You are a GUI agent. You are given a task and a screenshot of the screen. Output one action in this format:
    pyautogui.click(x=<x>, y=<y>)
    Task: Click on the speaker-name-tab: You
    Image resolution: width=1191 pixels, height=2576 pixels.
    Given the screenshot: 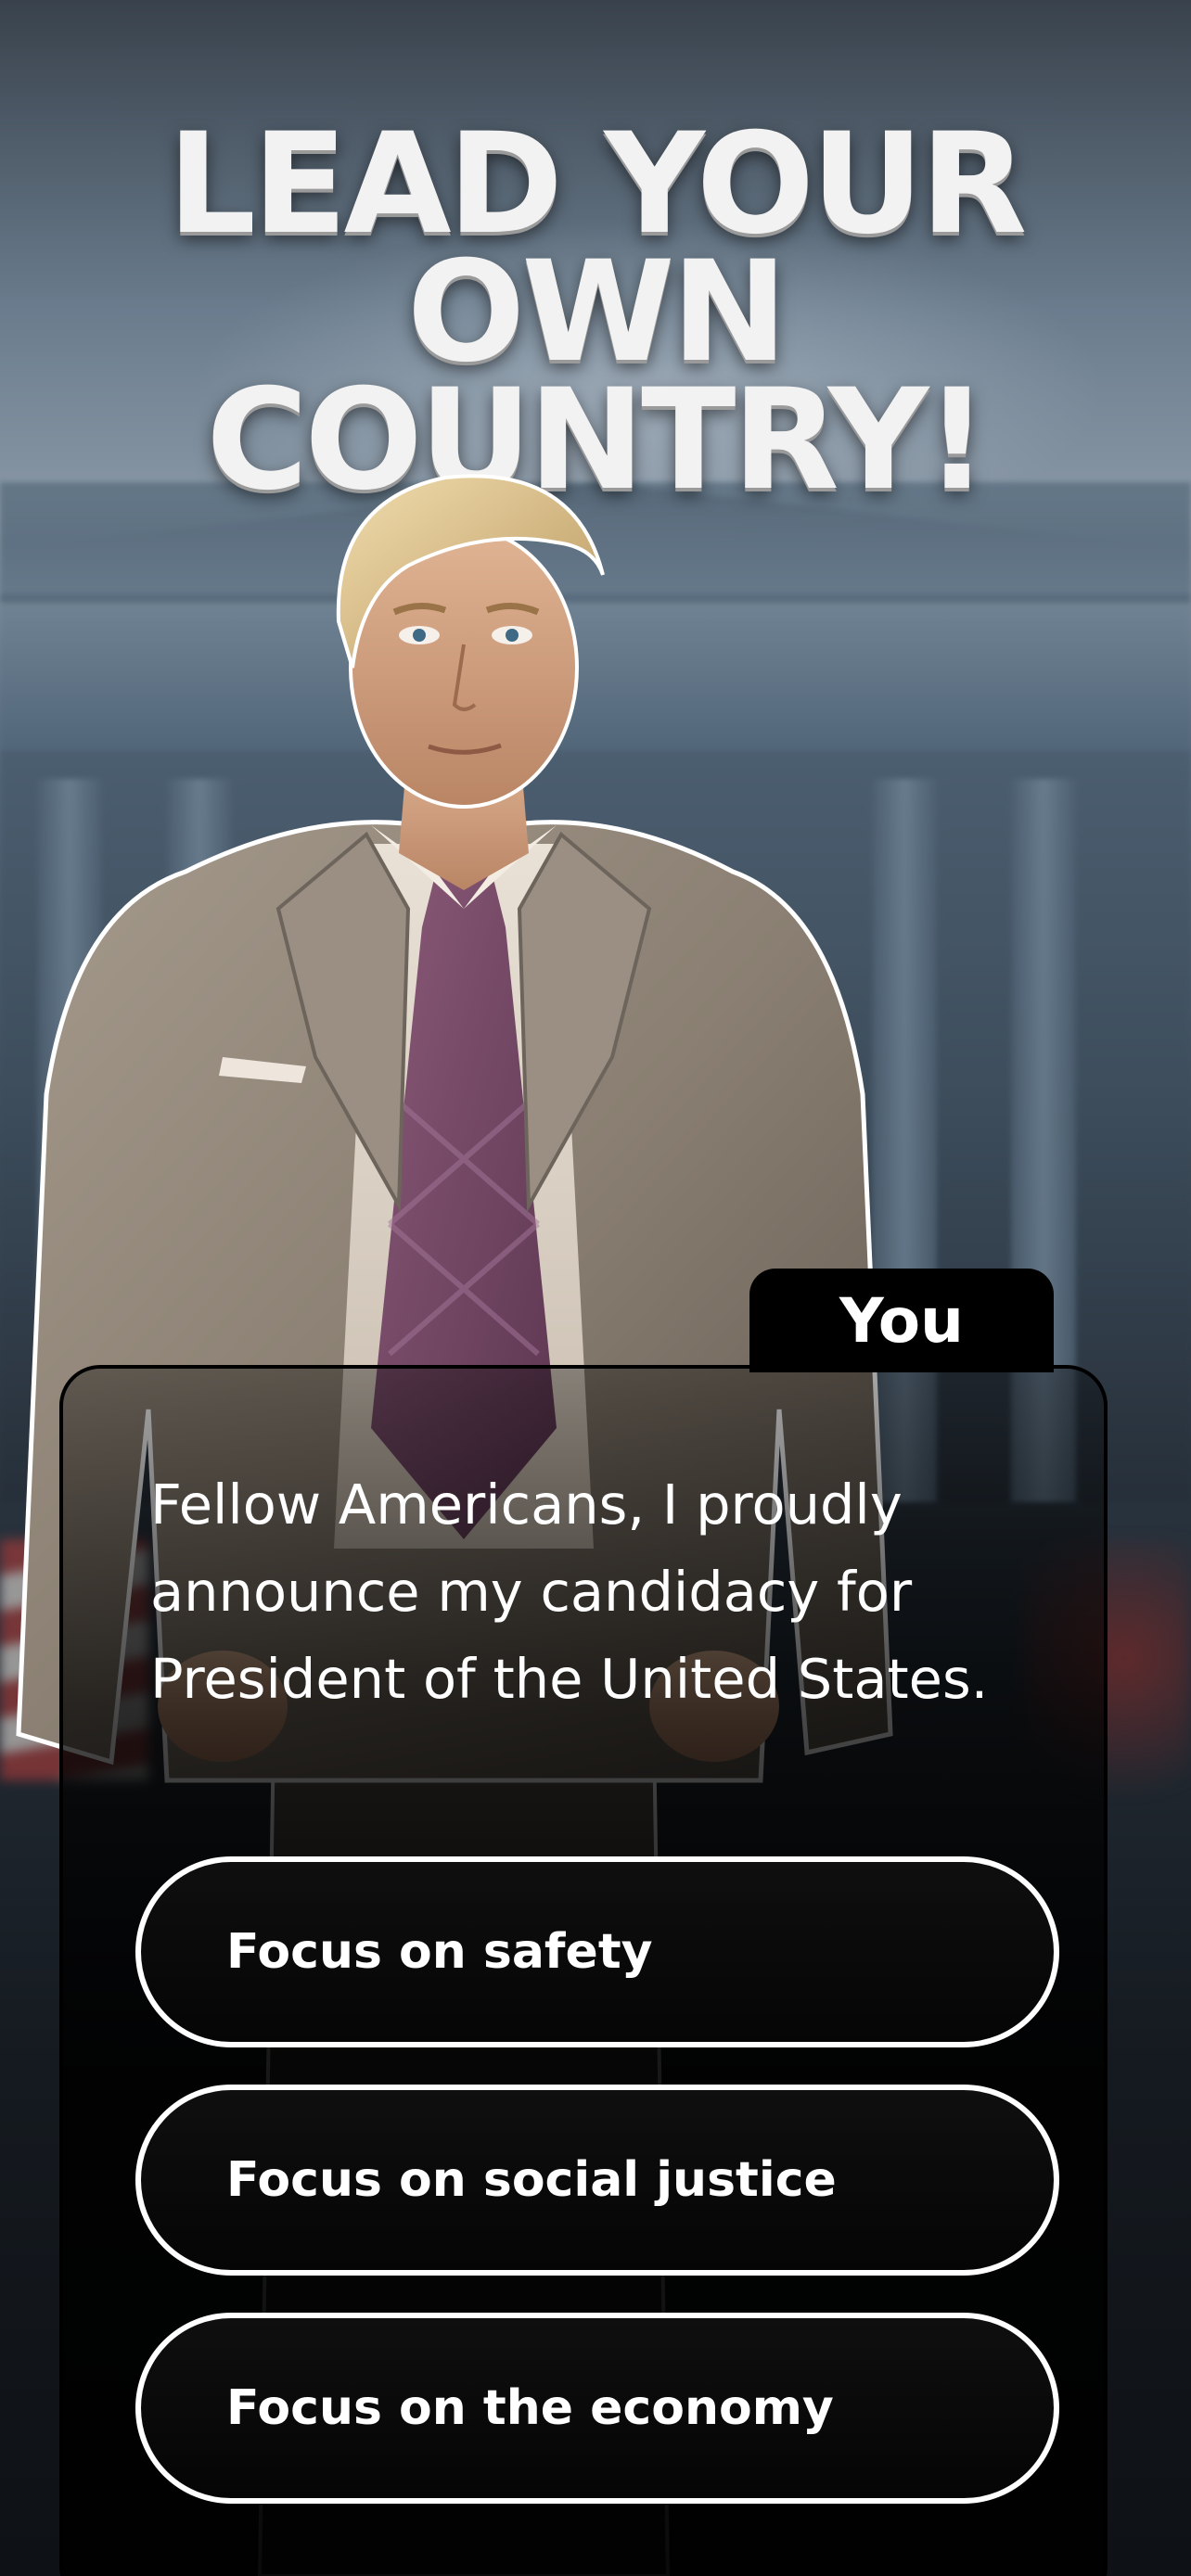 What is the action you would take?
    pyautogui.click(x=901, y=1320)
    